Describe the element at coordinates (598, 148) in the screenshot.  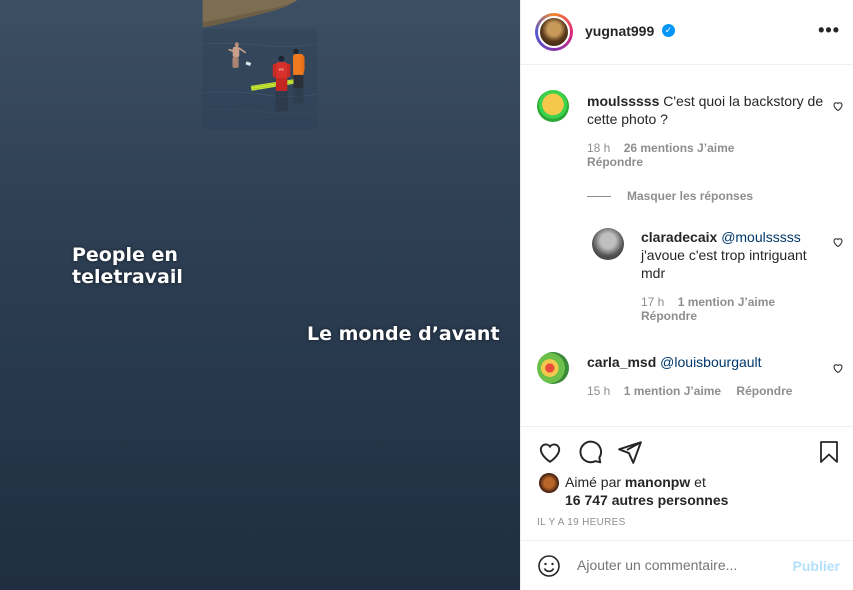
I see `comment-time: 18 h` at that location.